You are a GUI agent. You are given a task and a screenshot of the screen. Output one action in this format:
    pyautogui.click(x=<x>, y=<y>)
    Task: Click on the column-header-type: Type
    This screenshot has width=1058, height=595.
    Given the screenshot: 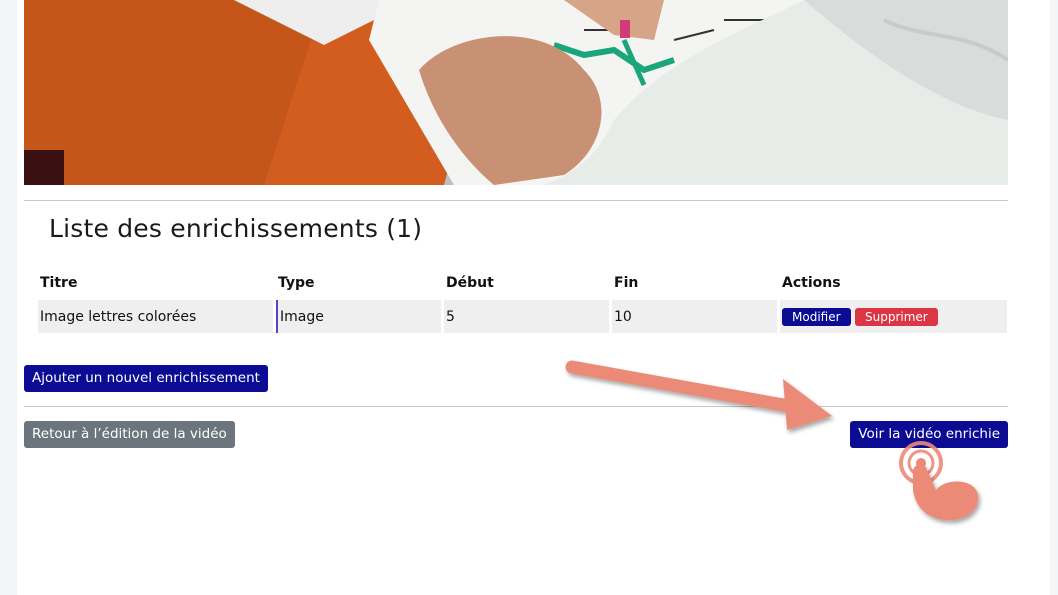 What is the action you would take?
    pyautogui.click(x=296, y=283)
    